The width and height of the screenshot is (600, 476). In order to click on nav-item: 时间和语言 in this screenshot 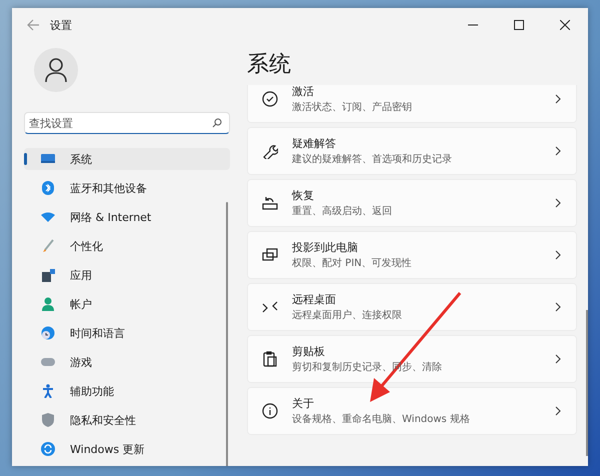, I will do `click(127, 333)`.